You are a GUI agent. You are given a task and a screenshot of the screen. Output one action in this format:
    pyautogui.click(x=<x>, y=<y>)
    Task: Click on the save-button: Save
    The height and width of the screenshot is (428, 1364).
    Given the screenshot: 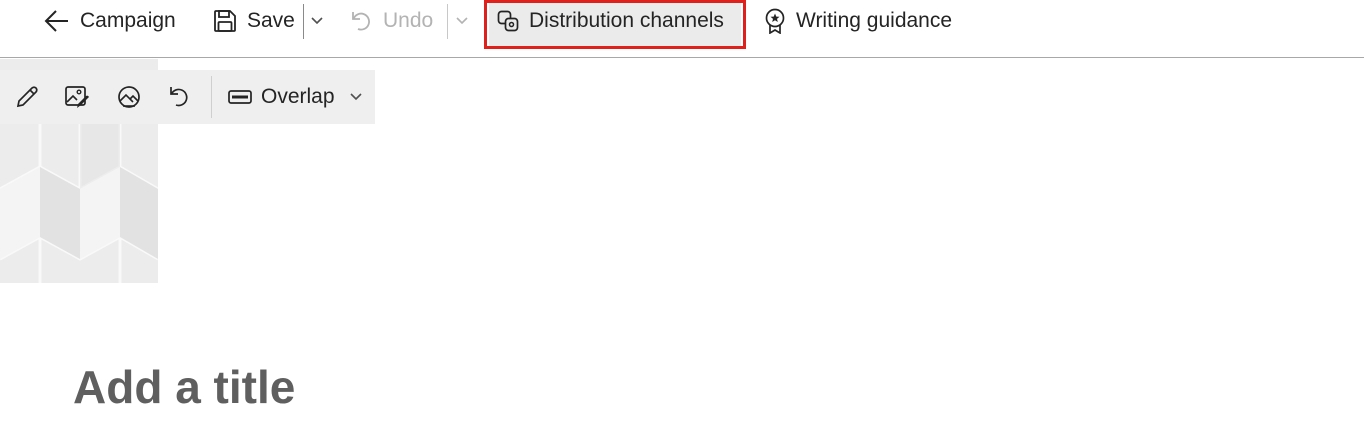 What is the action you would take?
    pyautogui.click(x=254, y=21)
    